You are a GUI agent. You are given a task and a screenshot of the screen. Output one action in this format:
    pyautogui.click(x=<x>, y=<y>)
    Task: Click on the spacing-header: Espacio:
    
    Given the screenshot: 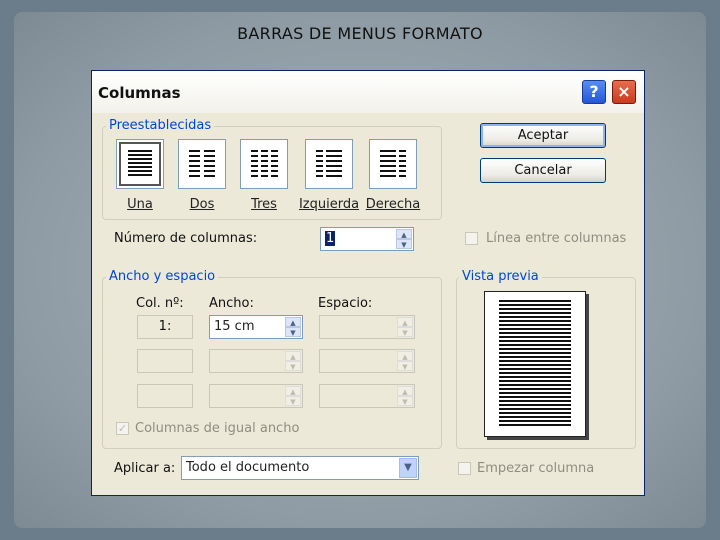 What is the action you would take?
    pyautogui.click(x=345, y=303)
    